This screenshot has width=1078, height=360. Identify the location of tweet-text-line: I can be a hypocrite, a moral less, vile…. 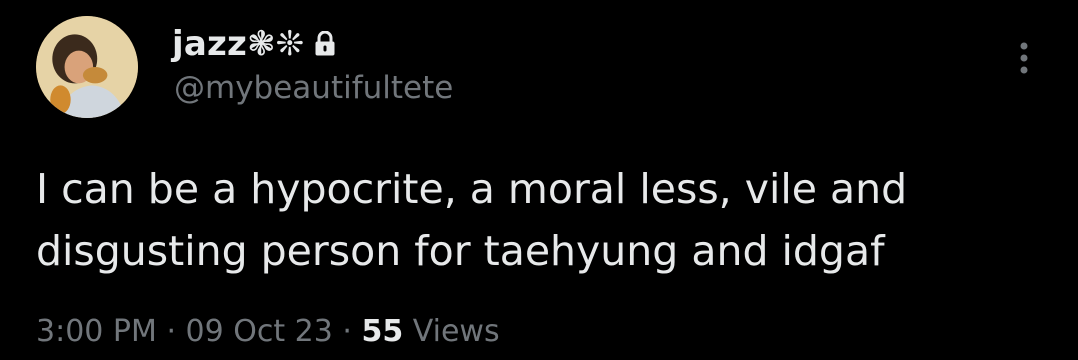
(472, 189).